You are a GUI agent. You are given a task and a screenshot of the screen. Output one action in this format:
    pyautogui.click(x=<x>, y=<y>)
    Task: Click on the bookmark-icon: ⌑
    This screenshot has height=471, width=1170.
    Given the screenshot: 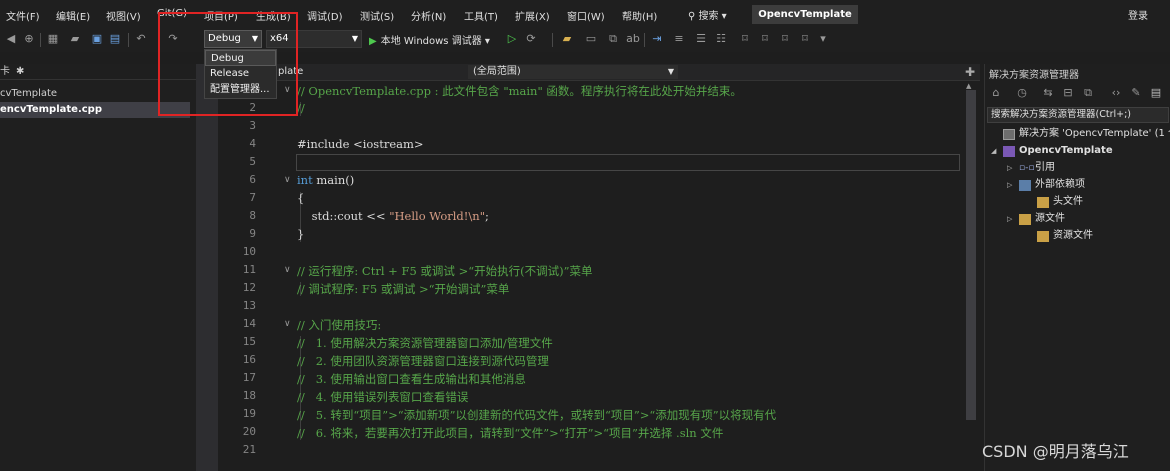 What is the action you would take?
    pyautogui.click(x=745, y=39)
    